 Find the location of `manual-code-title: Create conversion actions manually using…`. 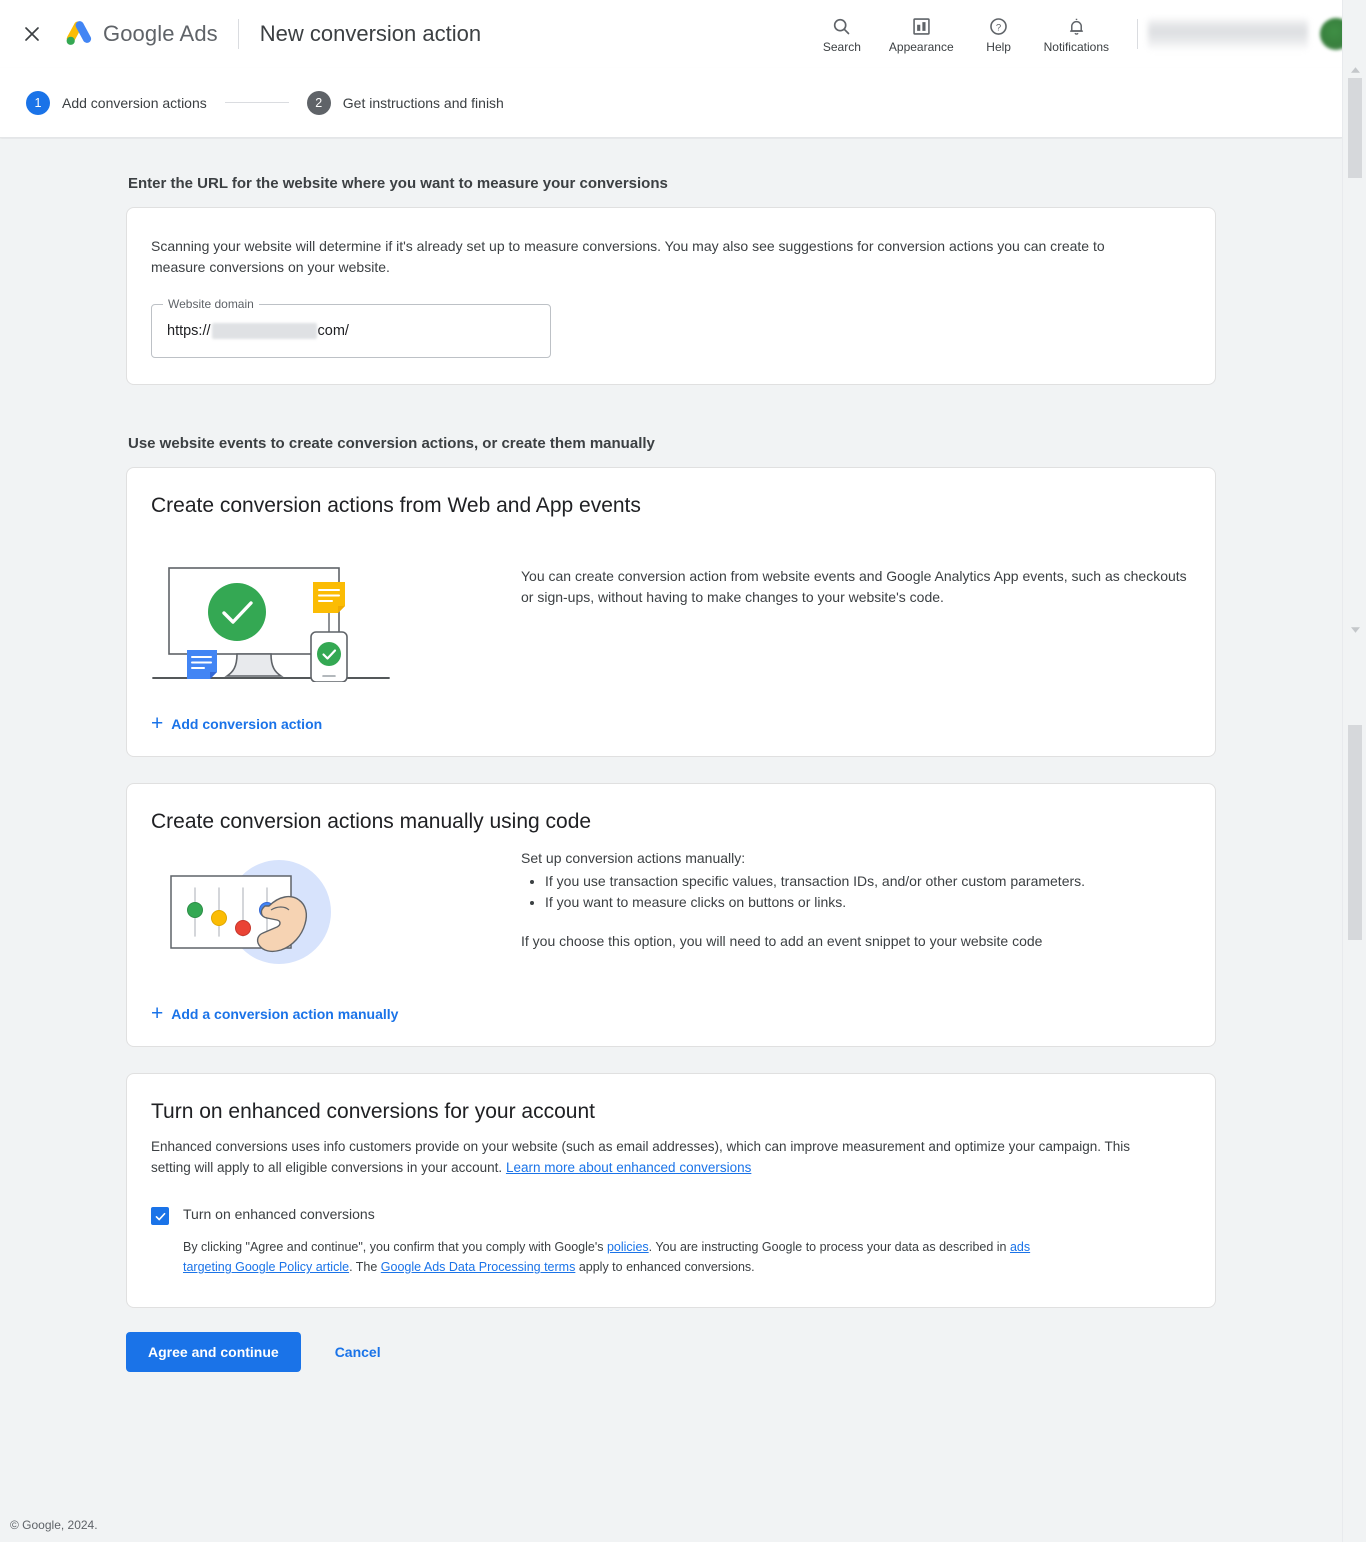

manual-code-title: Create conversion actions manually using… is located at coordinates (371, 821).